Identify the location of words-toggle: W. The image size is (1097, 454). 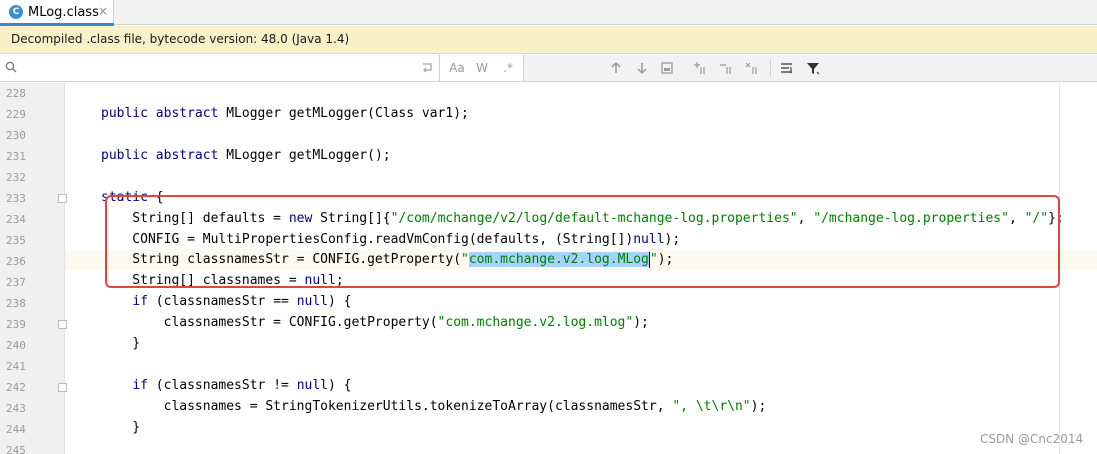
(482, 68).